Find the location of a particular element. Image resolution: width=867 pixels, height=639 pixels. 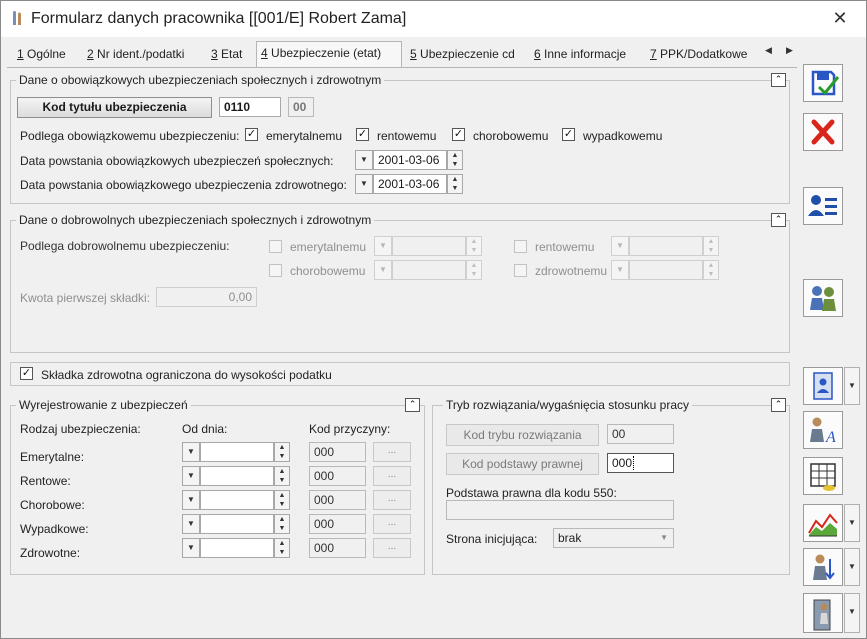

tab-ubezpieczenie-cd: 5 Ubezpieczenie cd is located at coordinates (462, 55).